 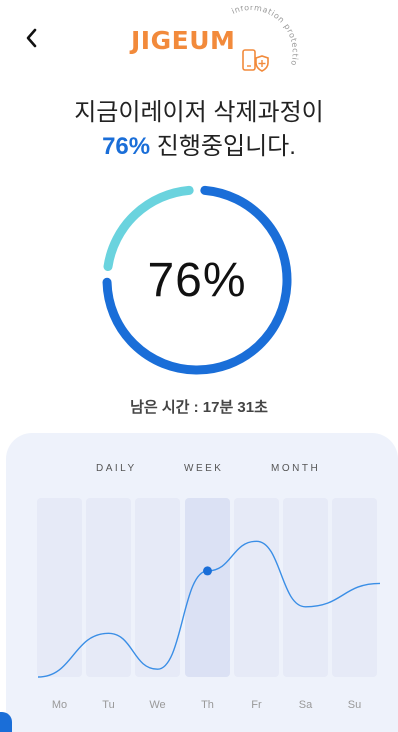 What do you see at coordinates (295, 468) in the screenshot?
I see `tab-month: MONTH` at bounding box center [295, 468].